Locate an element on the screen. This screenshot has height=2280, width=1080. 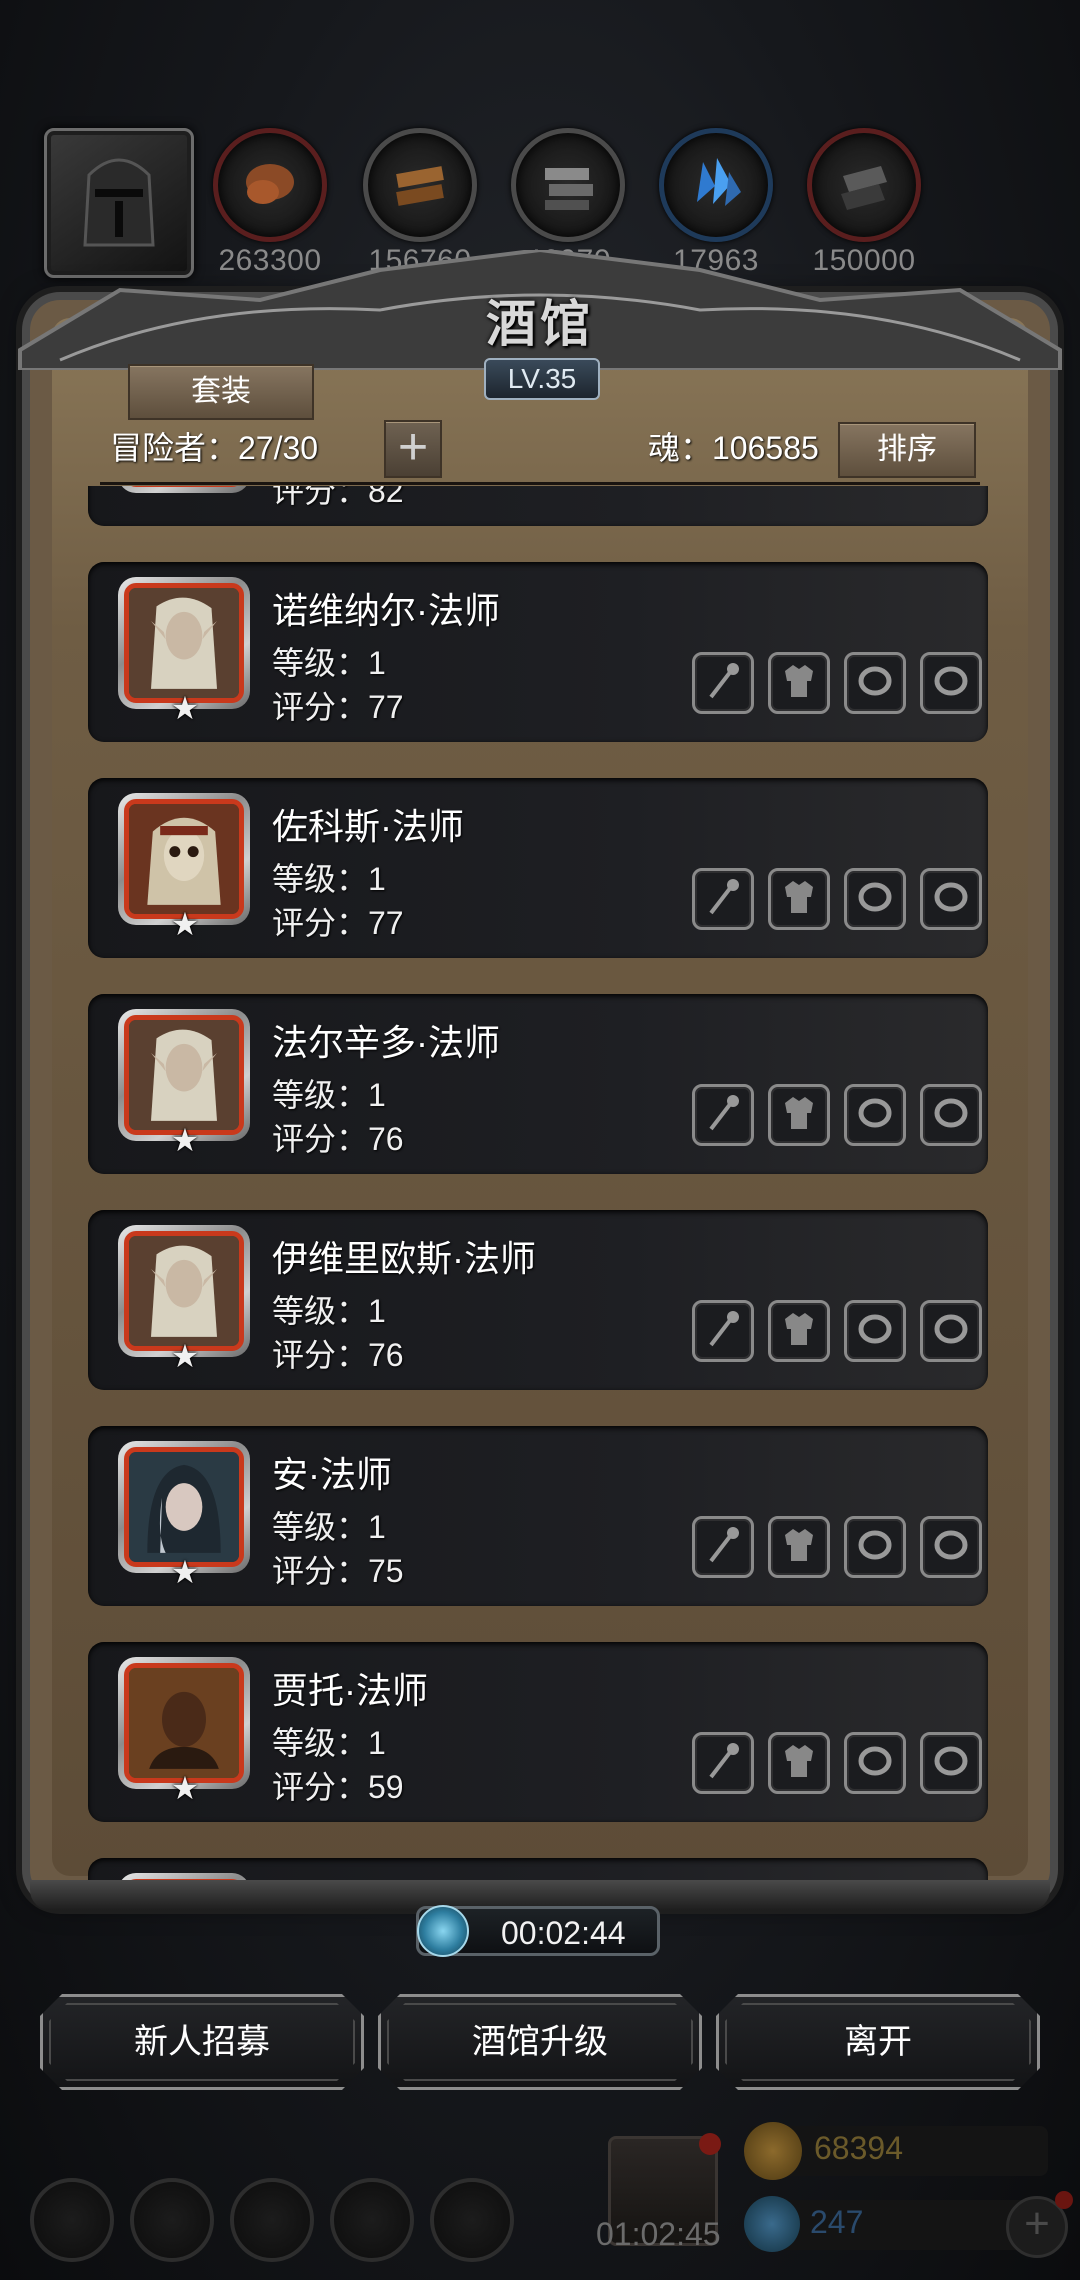
hero-name: 贾托·法师 is located at coordinates (350, 1690).